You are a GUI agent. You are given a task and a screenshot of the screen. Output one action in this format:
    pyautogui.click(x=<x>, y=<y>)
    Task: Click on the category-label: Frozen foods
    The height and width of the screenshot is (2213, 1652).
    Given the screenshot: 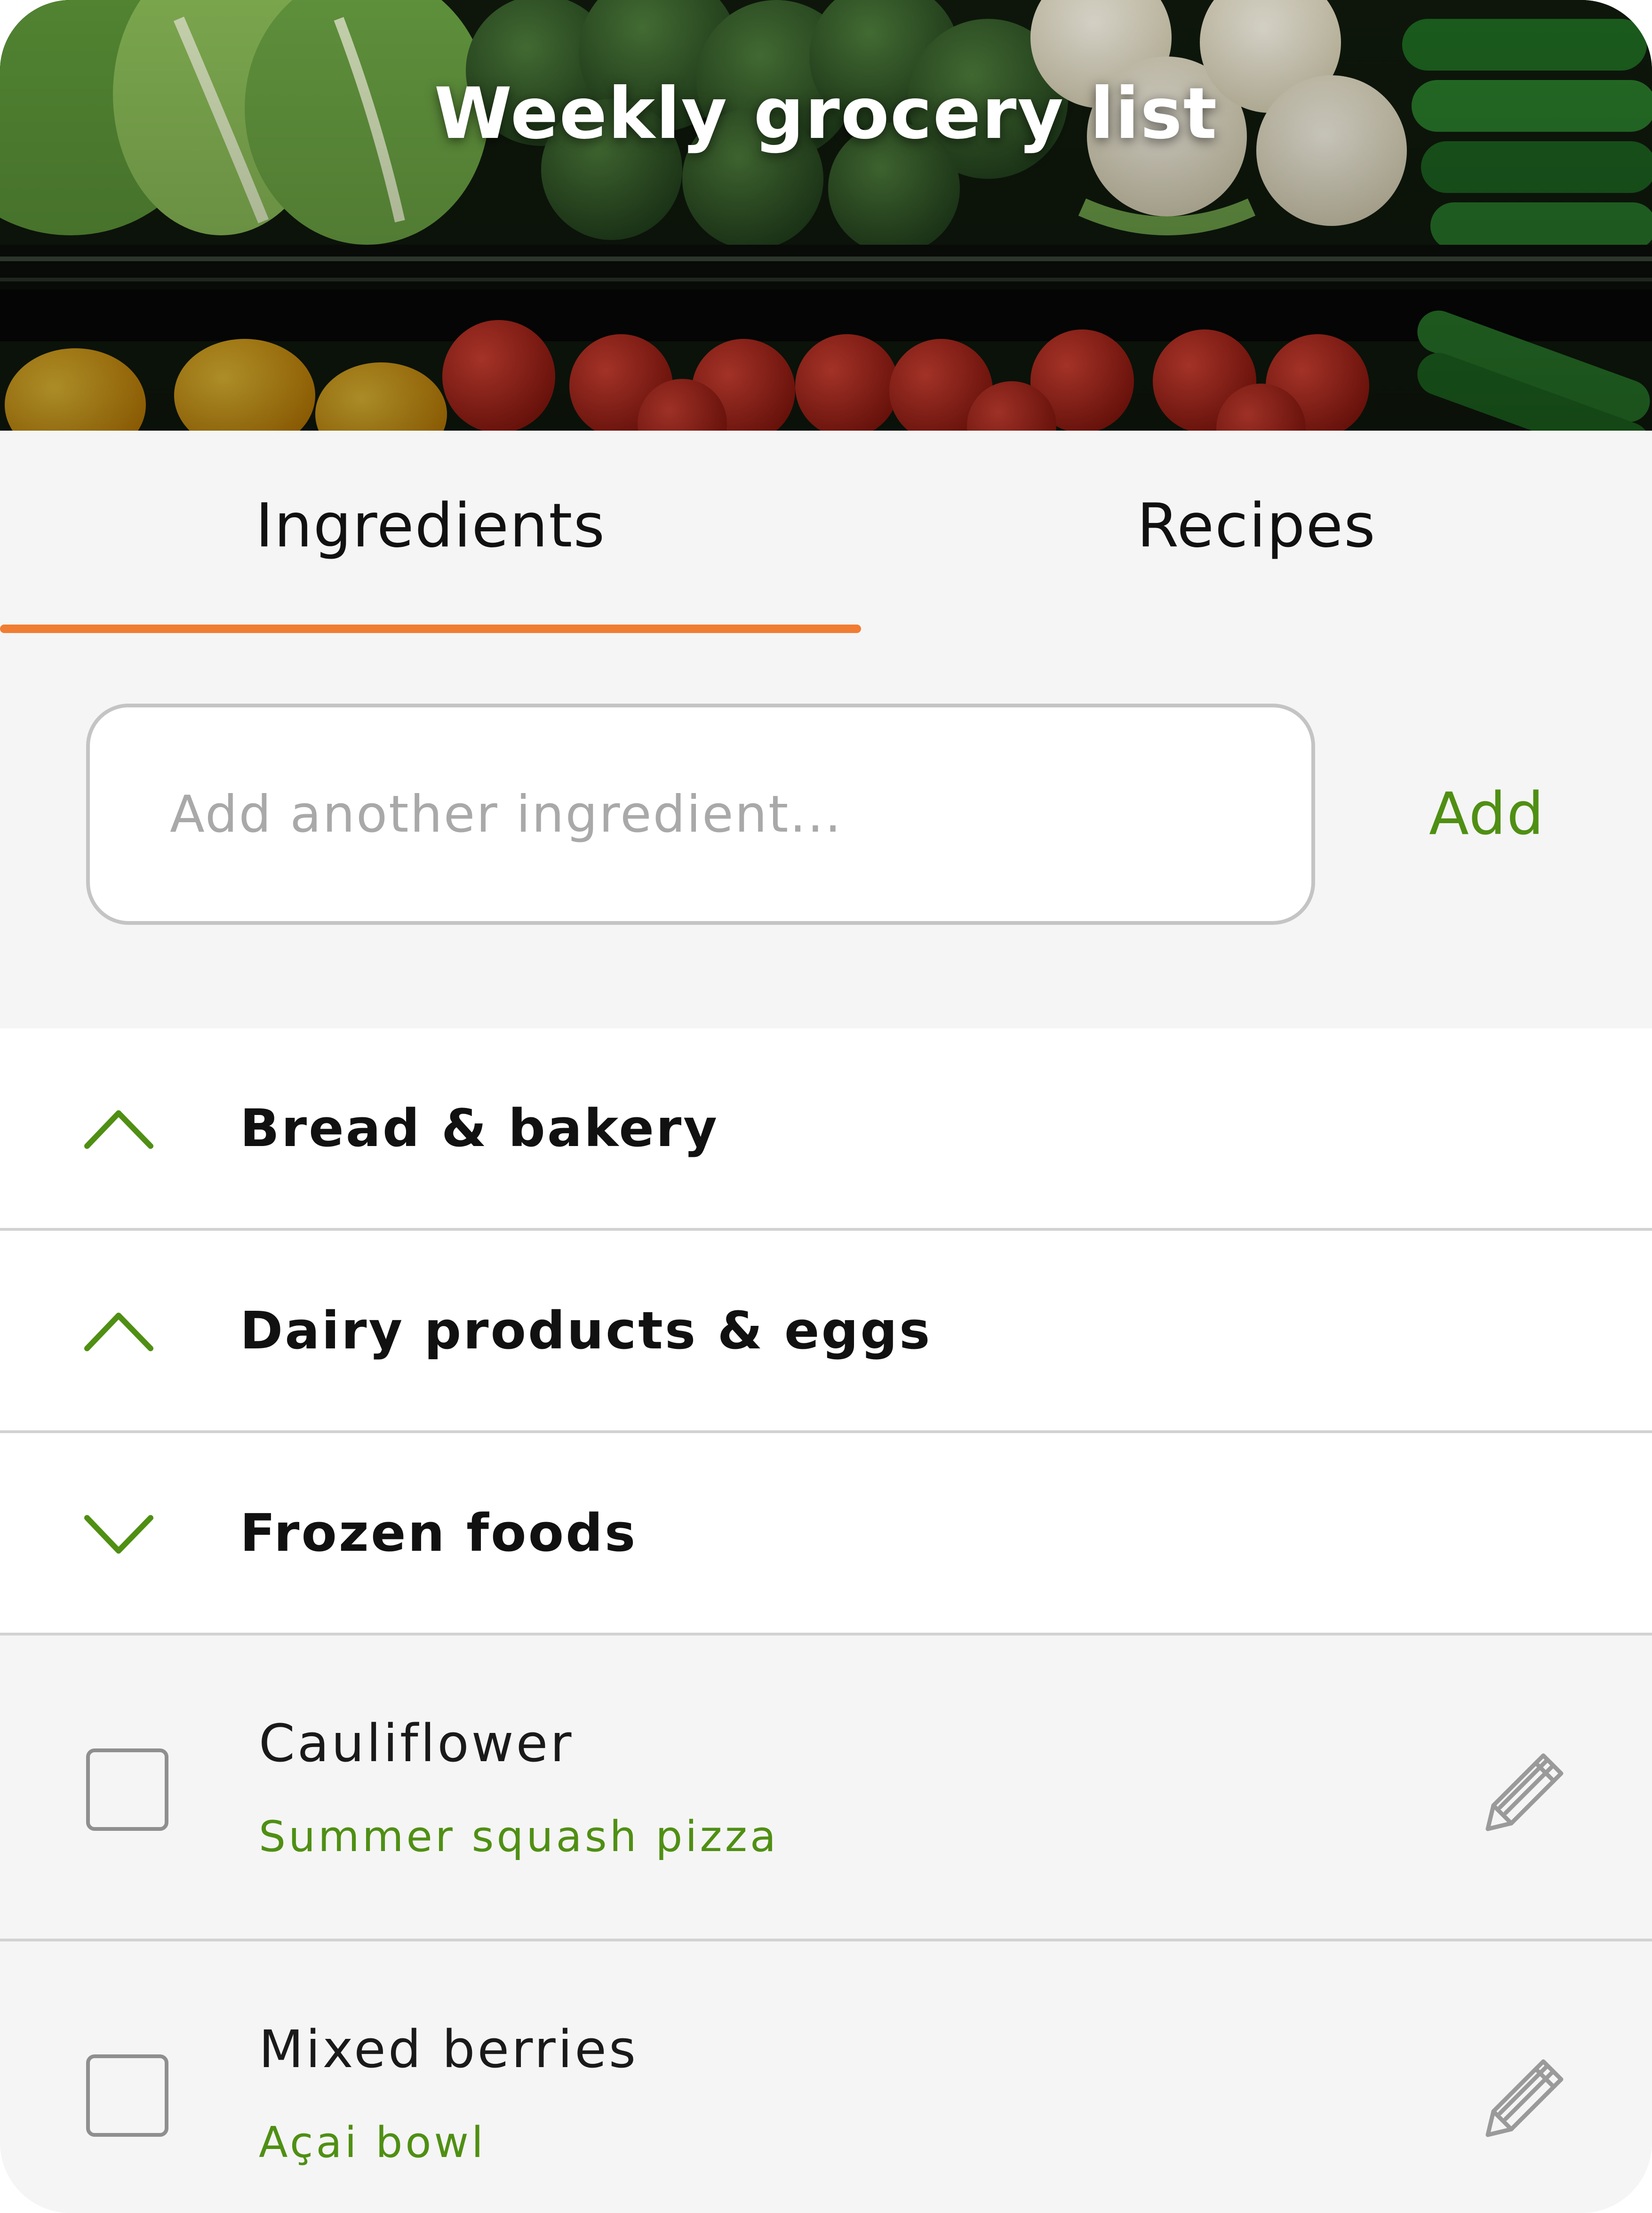 What is the action you would take?
    pyautogui.click(x=439, y=1533)
    